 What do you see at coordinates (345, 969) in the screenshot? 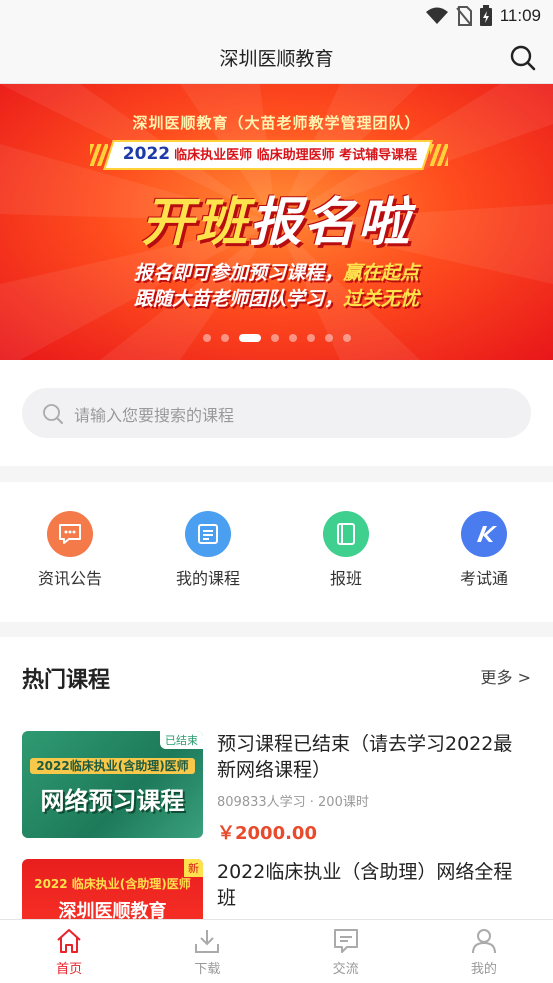
I see `nav-label: 交流` at bounding box center [345, 969].